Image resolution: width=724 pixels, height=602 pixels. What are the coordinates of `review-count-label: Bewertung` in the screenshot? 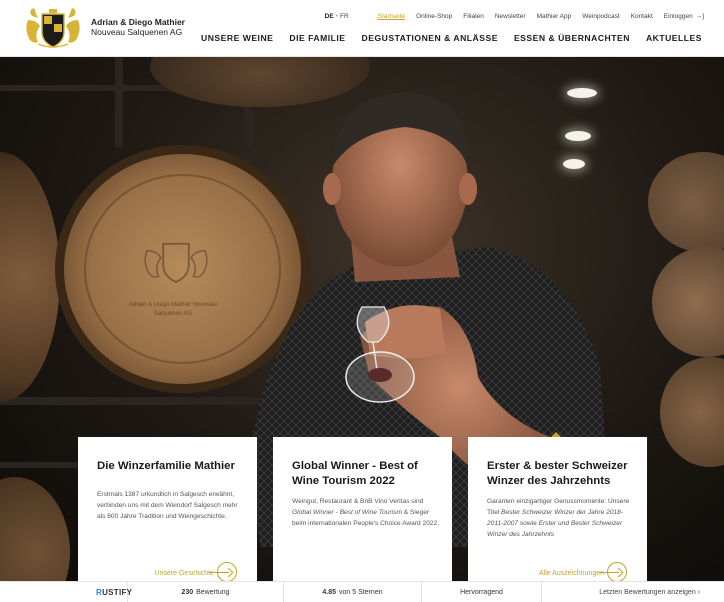 It's located at (213, 592).